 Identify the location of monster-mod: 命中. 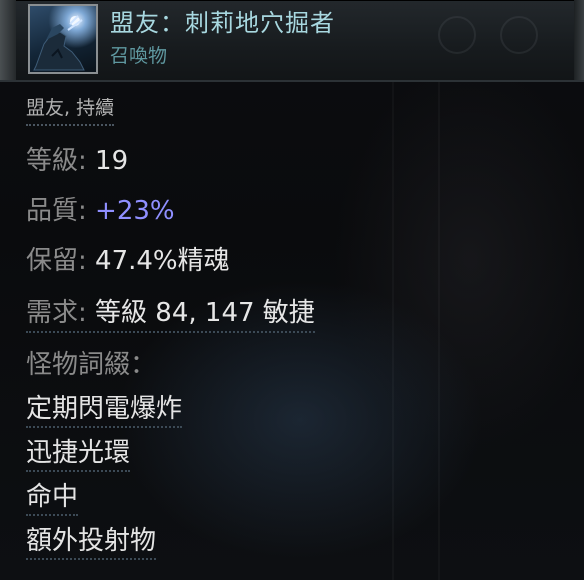
(52, 498).